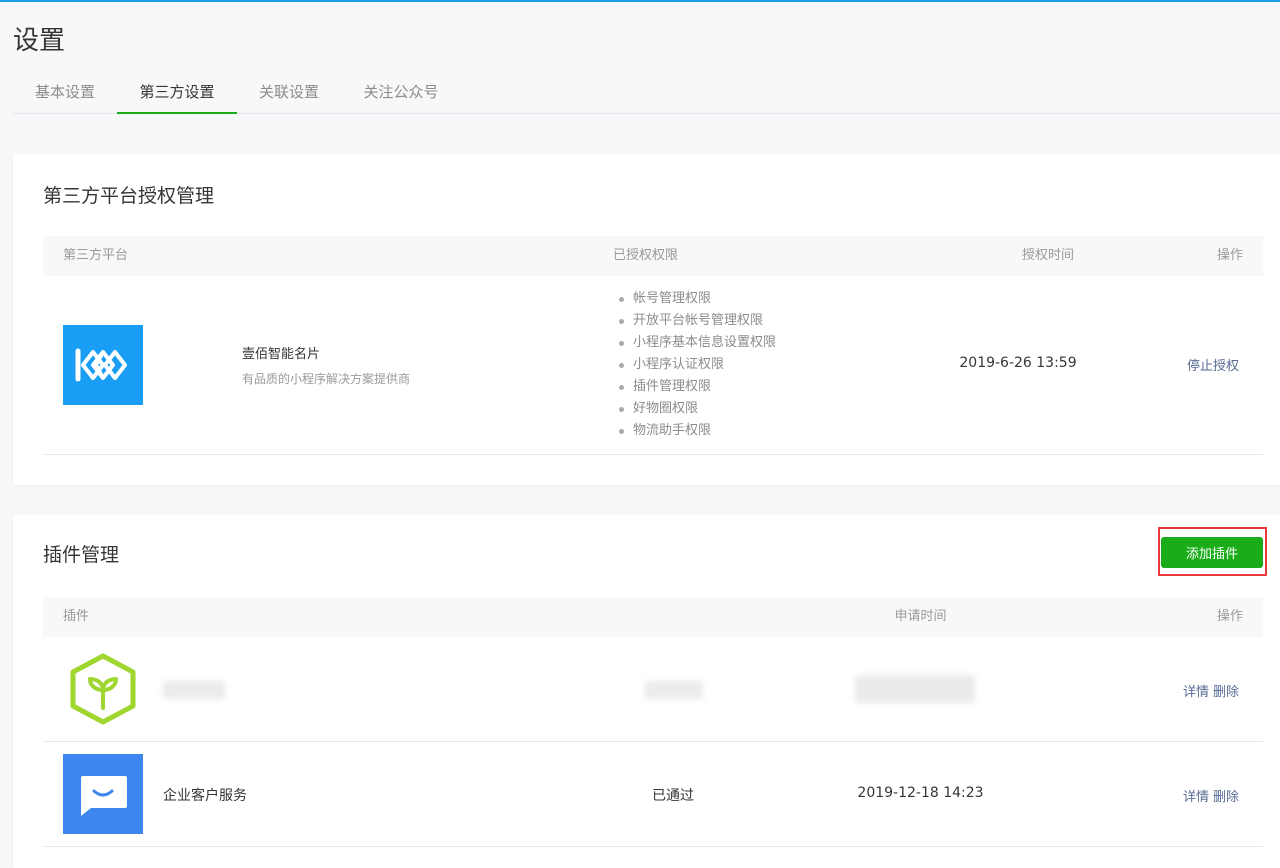  I want to click on stop-authorization-link: 停止授权, so click(1213, 364).